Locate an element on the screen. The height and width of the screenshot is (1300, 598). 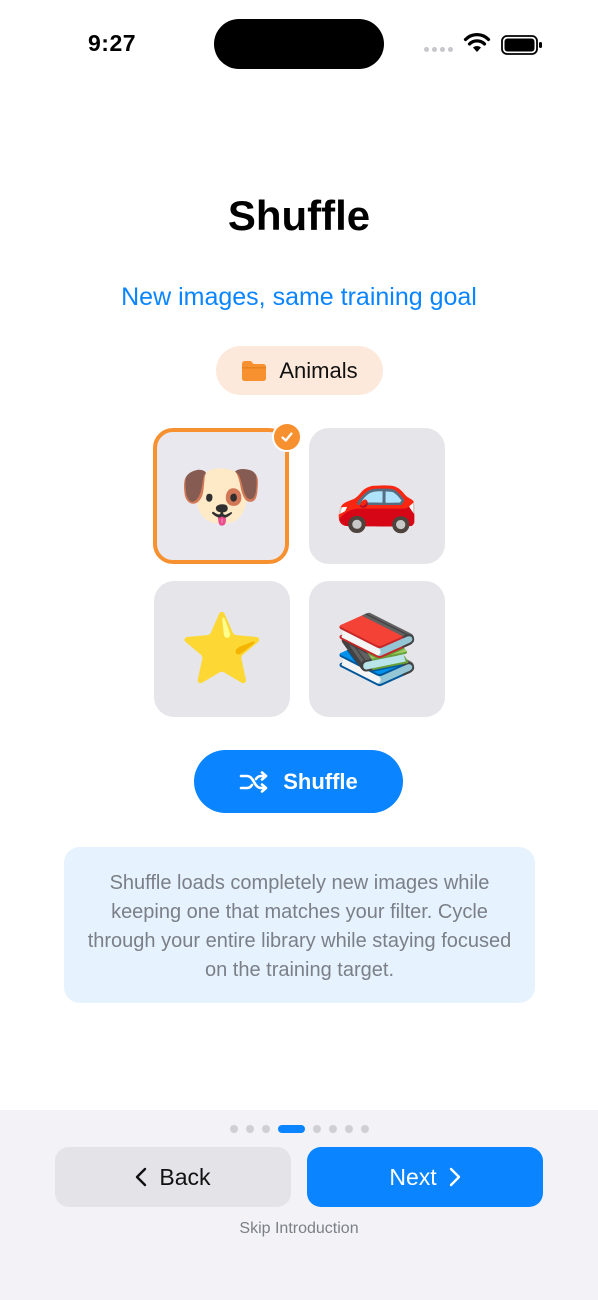
page-title: Shuffle is located at coordinates (299, 215).